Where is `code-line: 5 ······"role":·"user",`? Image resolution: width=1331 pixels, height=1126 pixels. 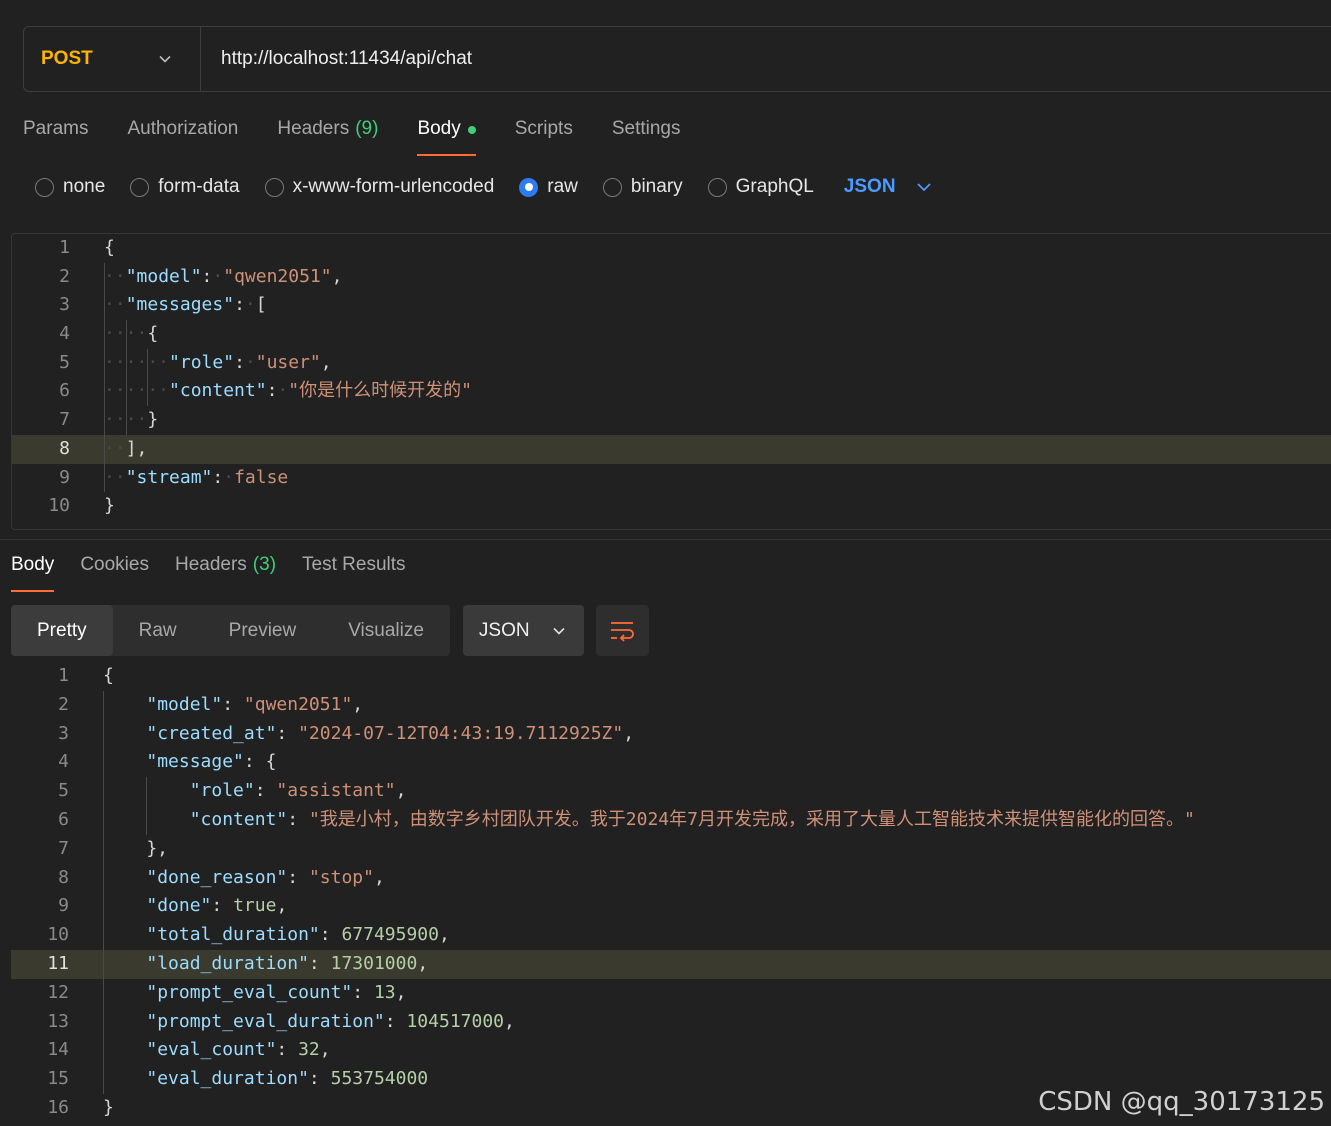 code-line: 5 ······"role":·"user", is located at coordinates (671, 363).